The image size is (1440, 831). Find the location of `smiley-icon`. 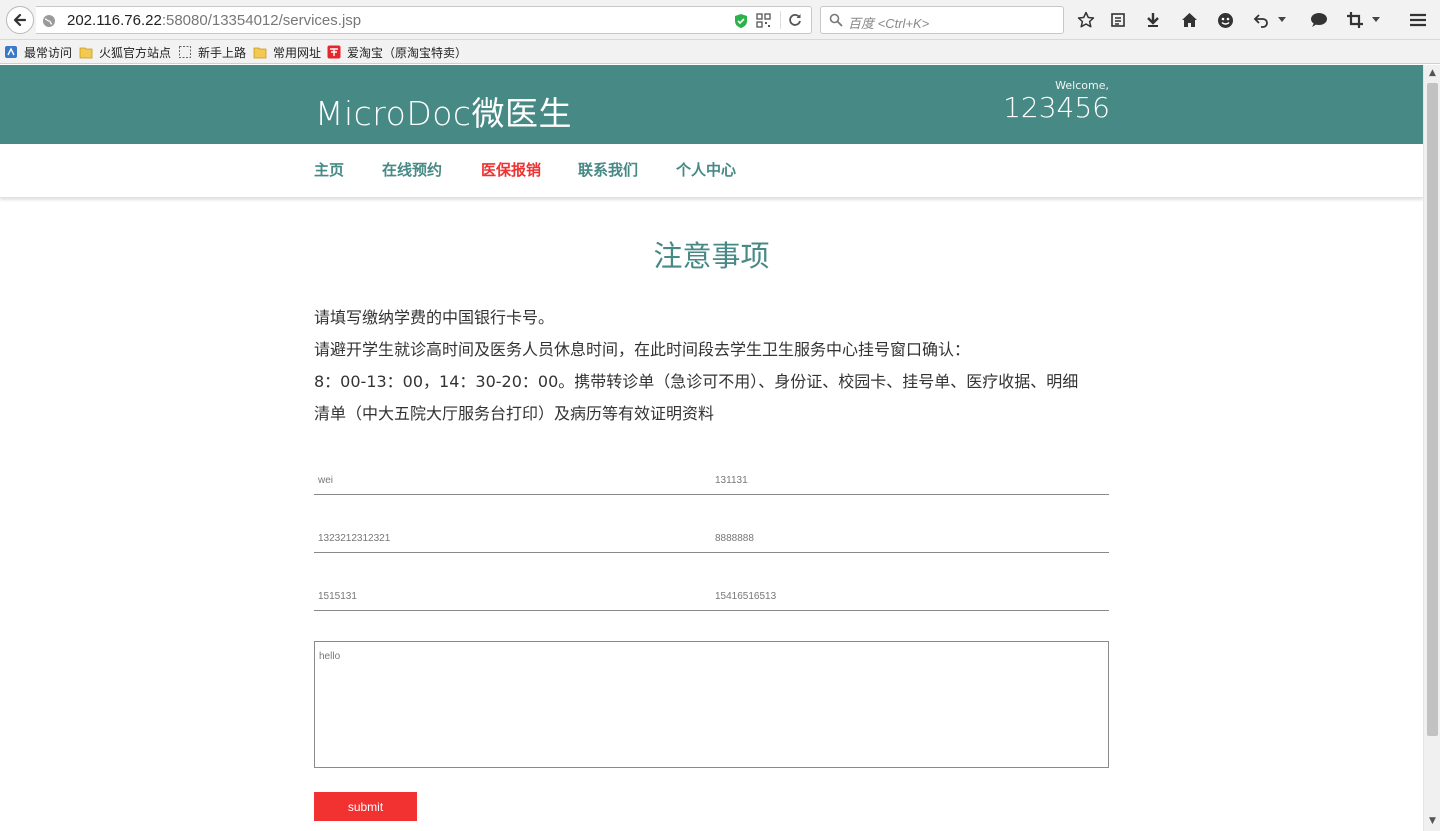

smiley-icon is located at coordinates (1225, 20).